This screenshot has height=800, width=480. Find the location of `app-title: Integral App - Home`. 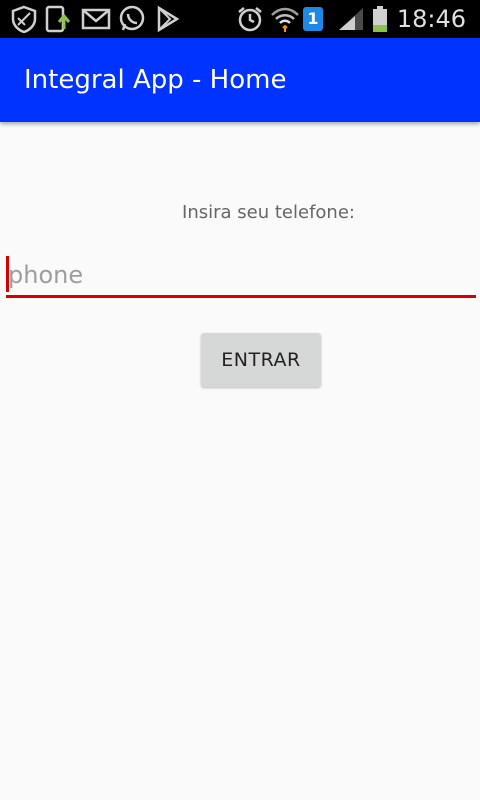

app-title: Integral App - Home is located at coordinates (155, 80).